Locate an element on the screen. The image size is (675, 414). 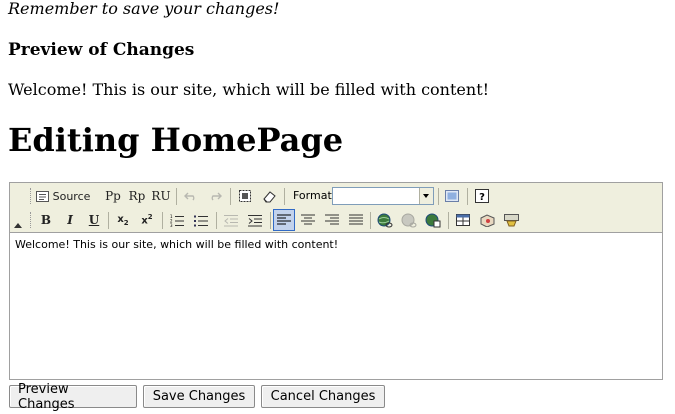
undo-button is located at coordinates (191, 196).